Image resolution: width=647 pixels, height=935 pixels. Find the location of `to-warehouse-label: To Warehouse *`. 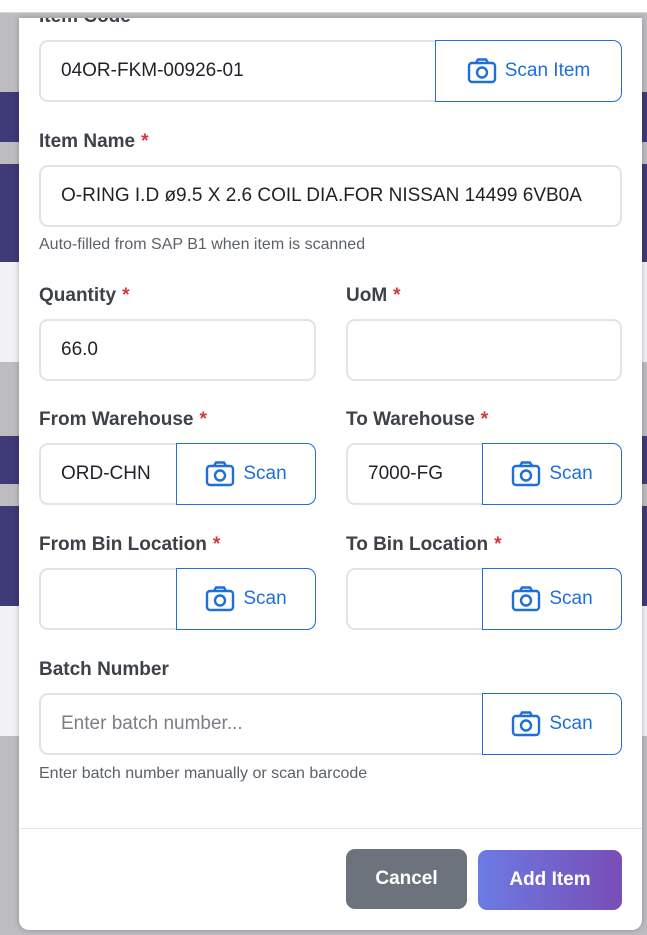

to-warehouse-label: To Warehouse * is located at coordinates (417, 419).